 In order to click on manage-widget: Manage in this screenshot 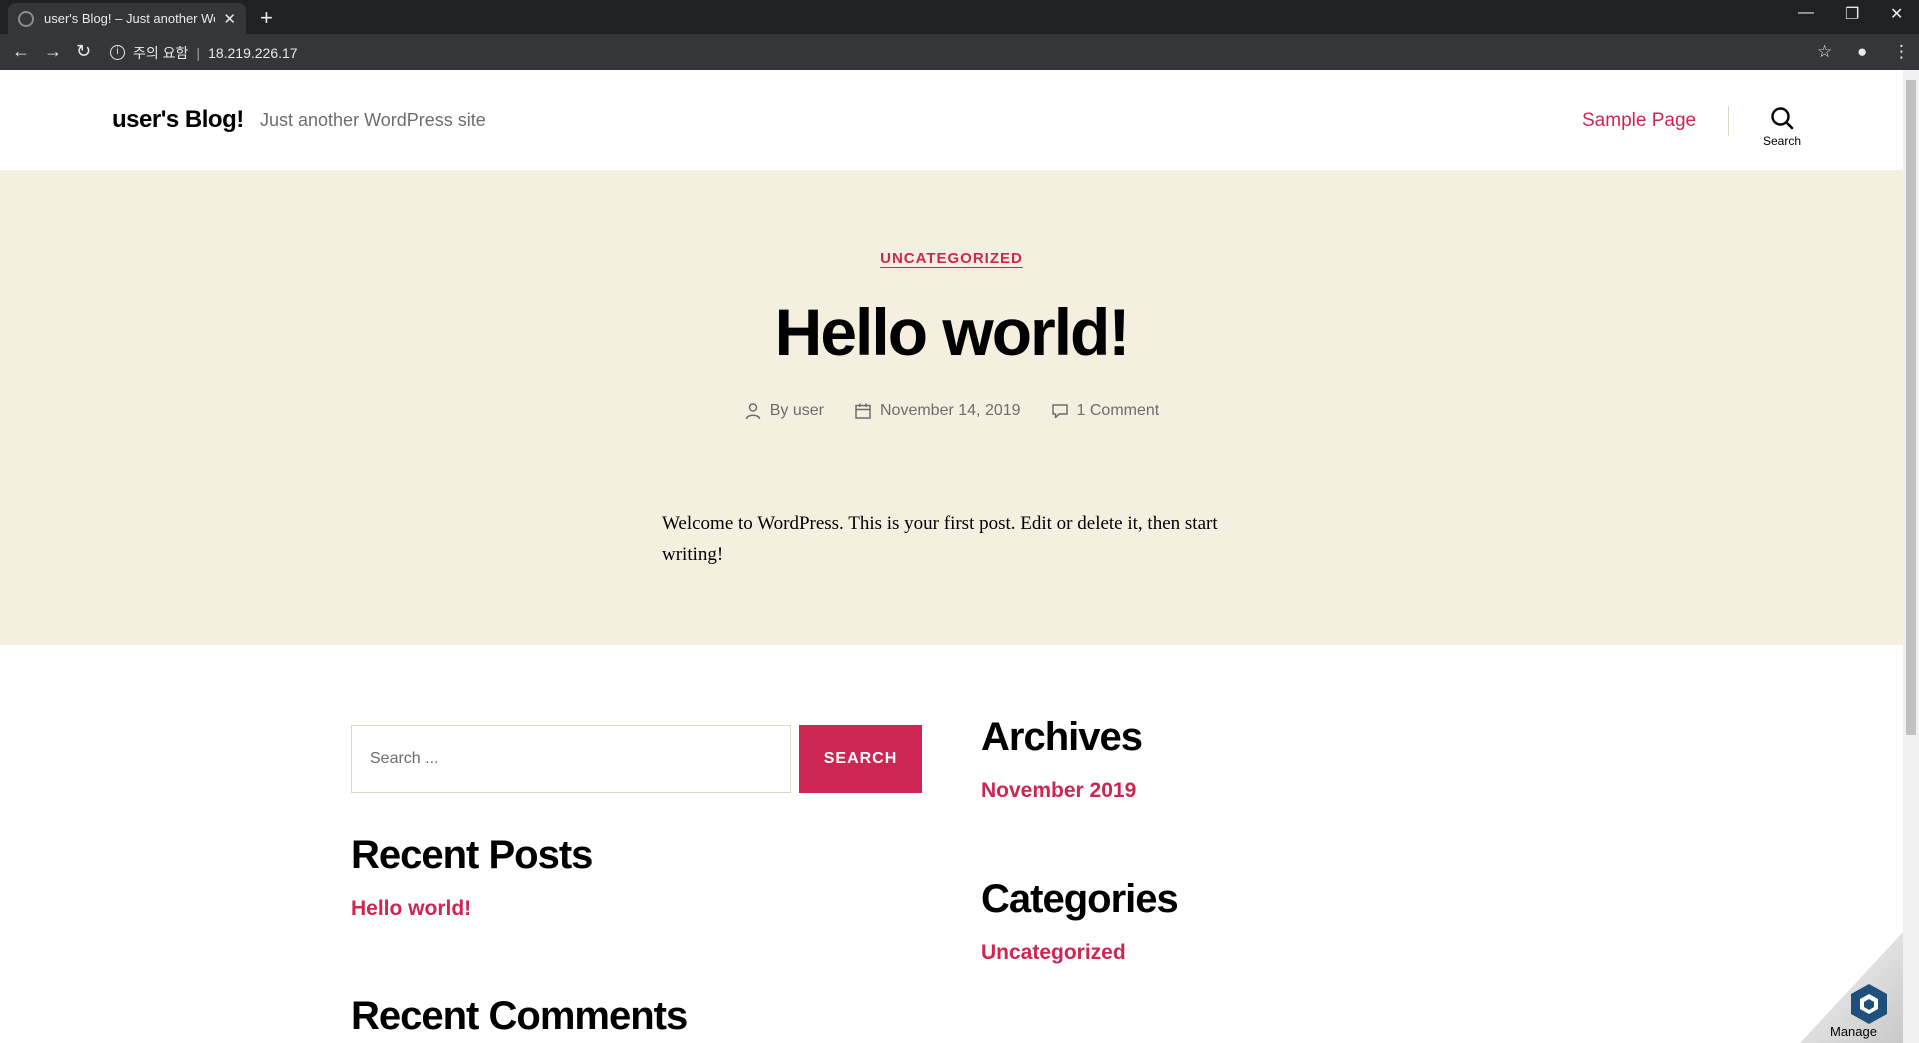, I will do `click(1841, 987)`.